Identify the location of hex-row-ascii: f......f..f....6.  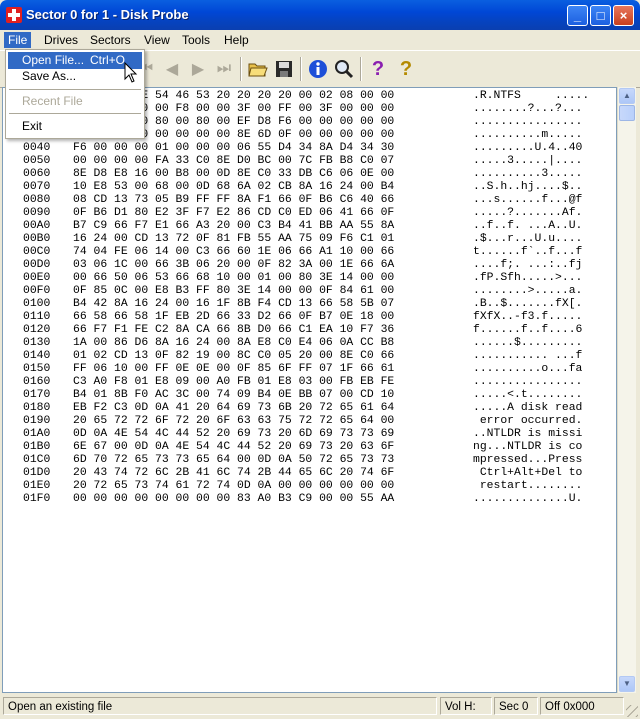
(528, 330).